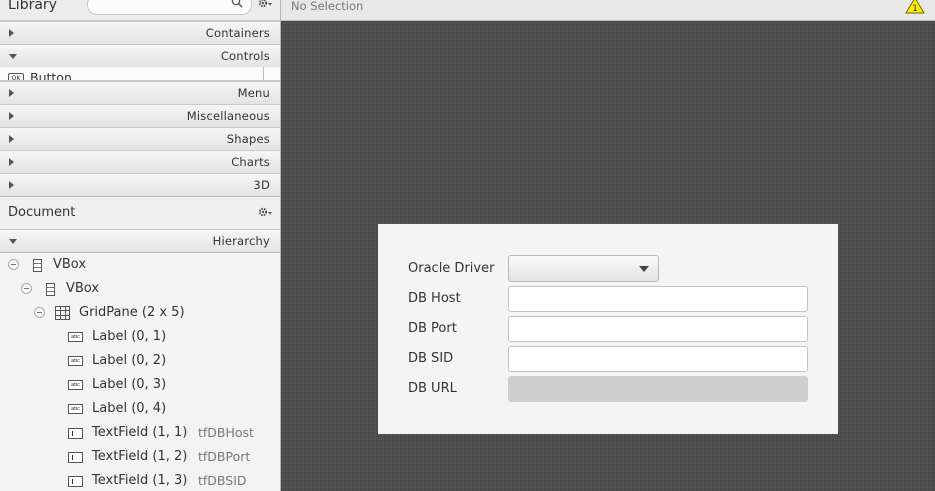  I want to click on section-controls: Controls, so click(140, 56).